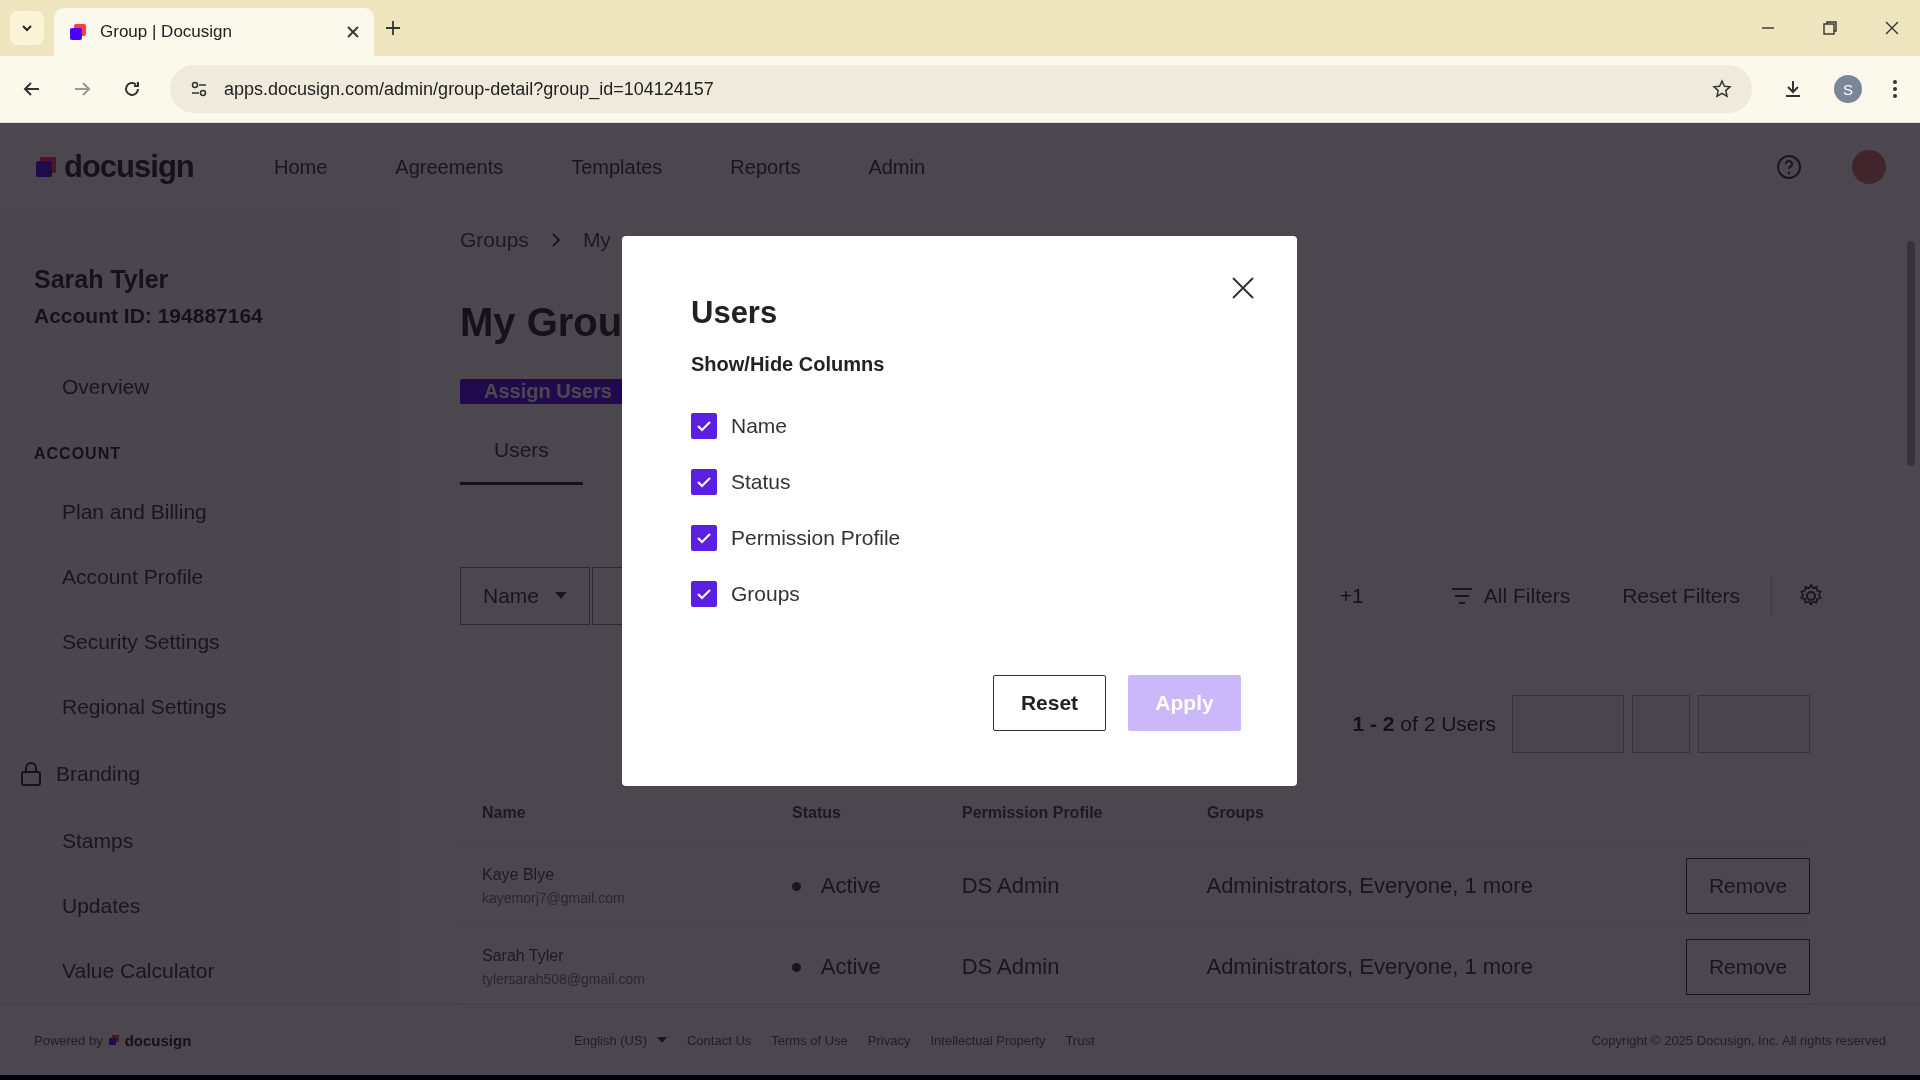 Image resolution: width=1920 pixels, height=1080 pixels. Describe the element at coordinates (1049, 703) in the screenshot. I see `reset-button: Reset` at that location.